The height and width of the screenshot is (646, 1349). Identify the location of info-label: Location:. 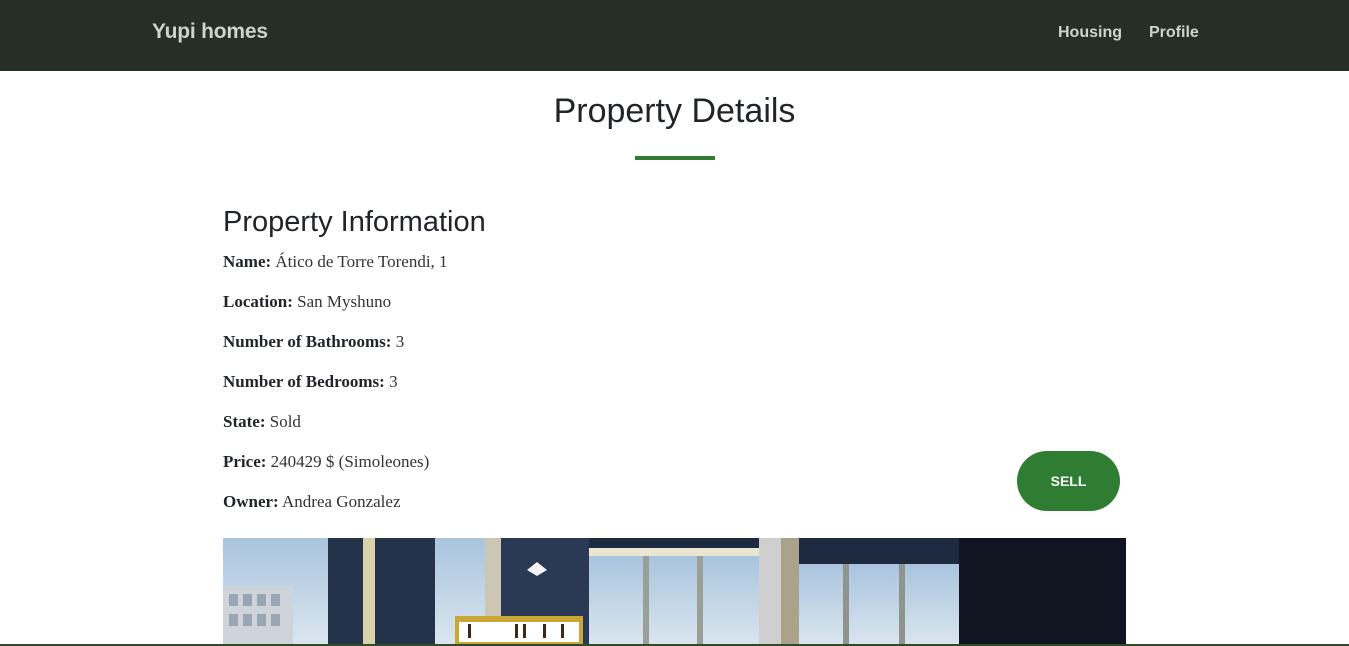
(258, 301).